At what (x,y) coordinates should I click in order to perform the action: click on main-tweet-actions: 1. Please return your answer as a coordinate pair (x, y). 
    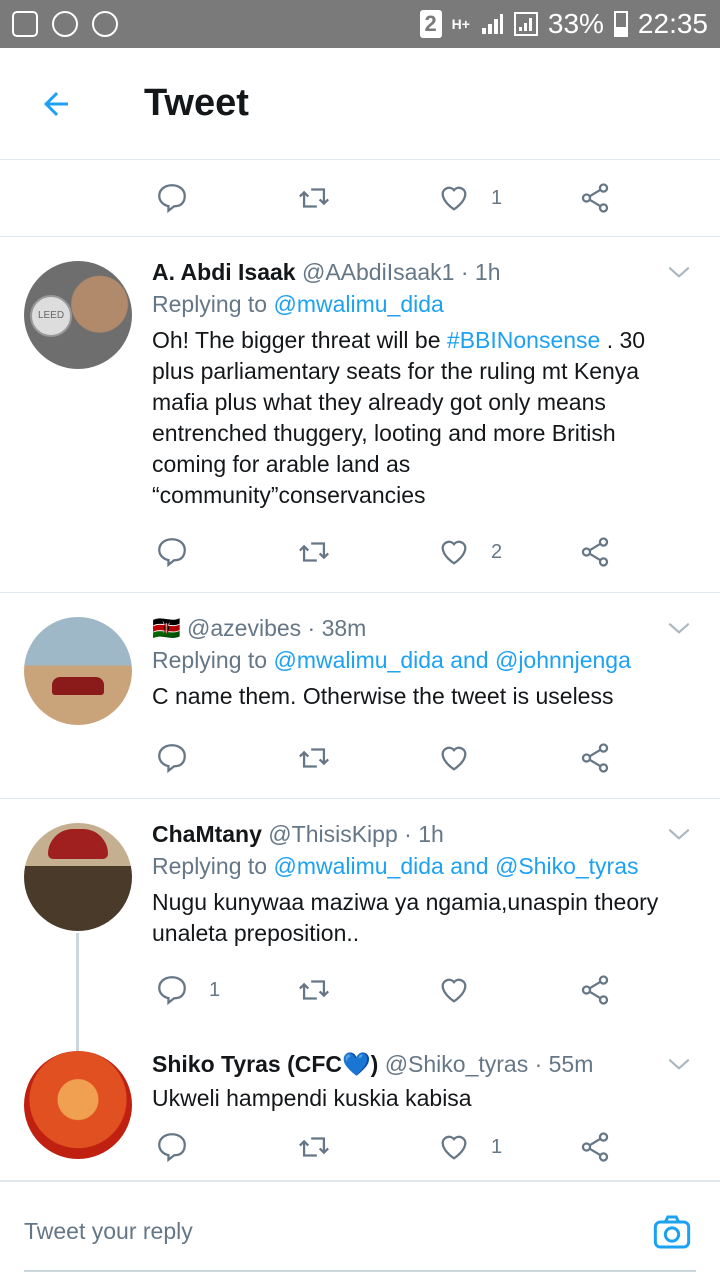
    Looking at the image, I should click on (360, 198).